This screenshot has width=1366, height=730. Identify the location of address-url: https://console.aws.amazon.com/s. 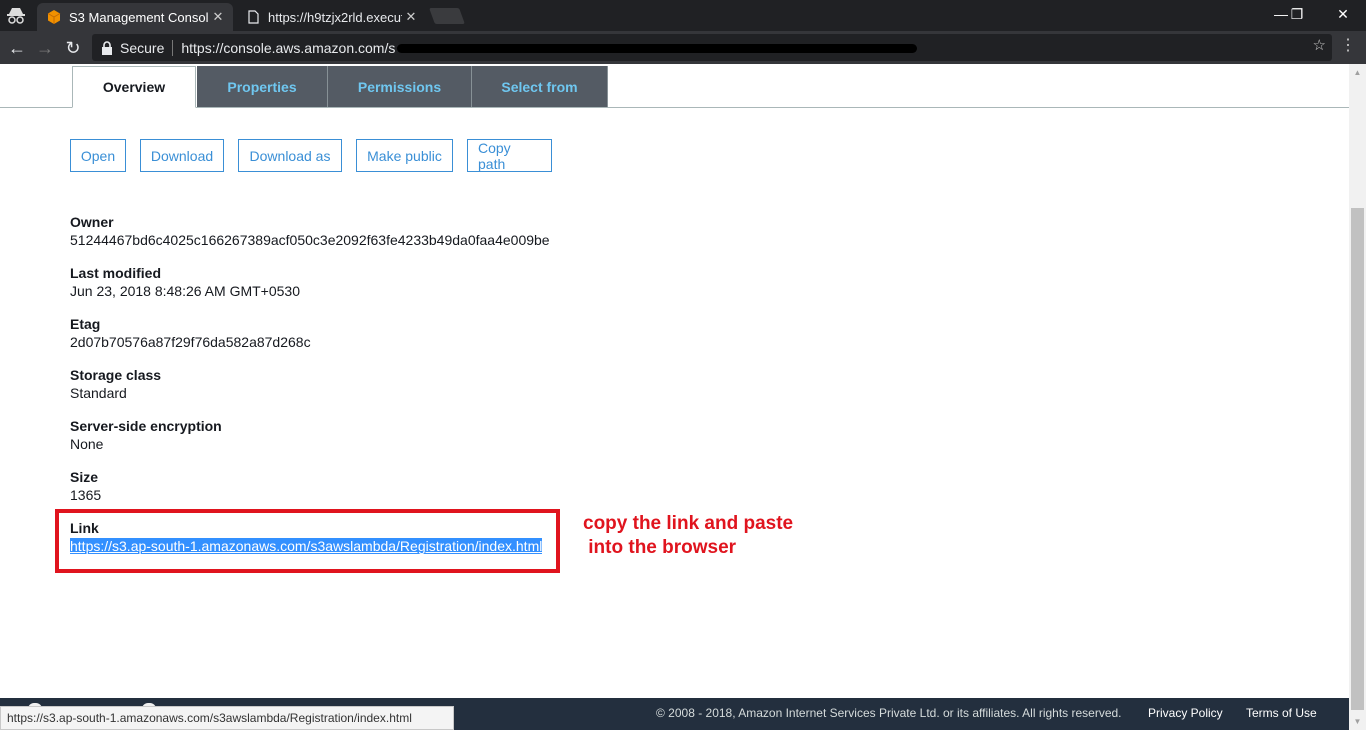
(549, 48).